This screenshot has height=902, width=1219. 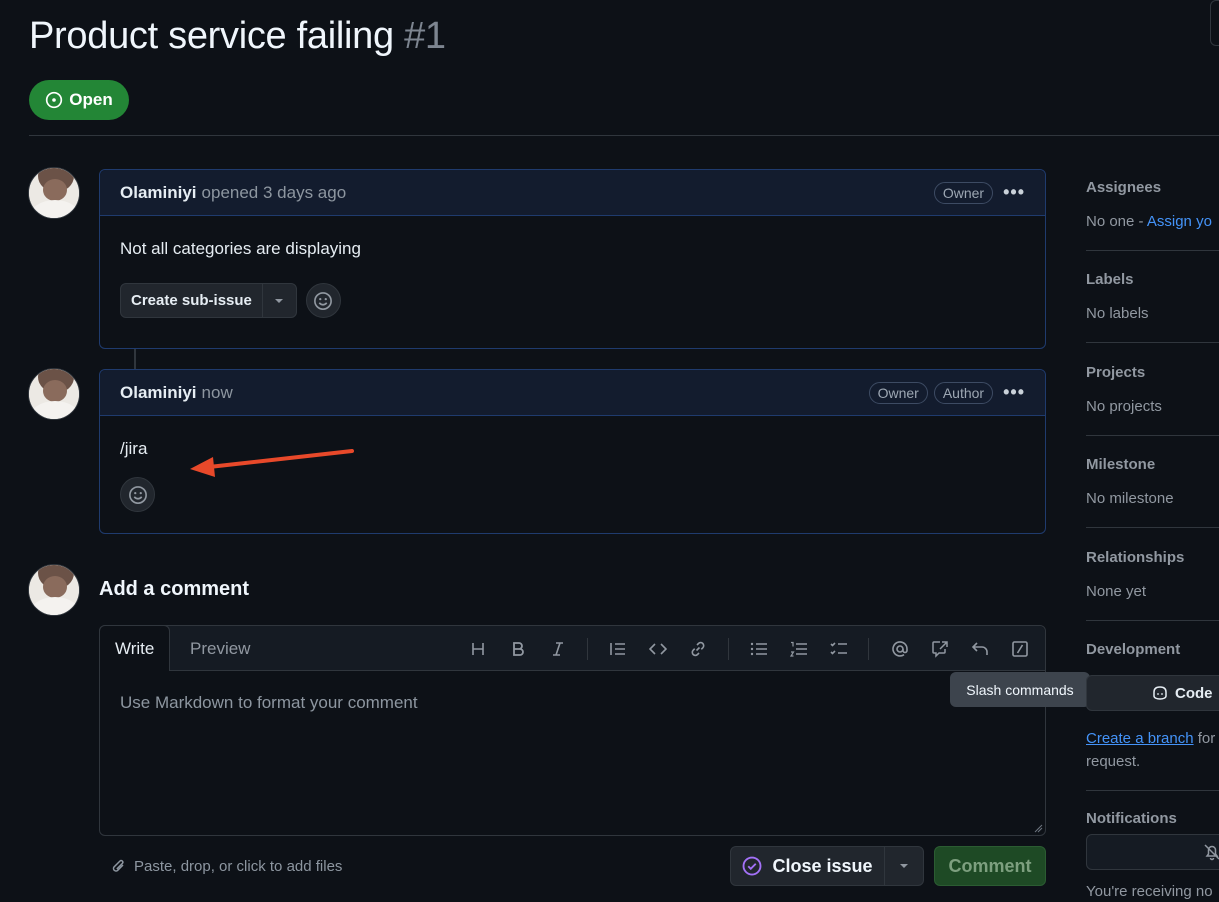 I want to click on development-hint: Create a branch for, so click(x=1150, y=738).